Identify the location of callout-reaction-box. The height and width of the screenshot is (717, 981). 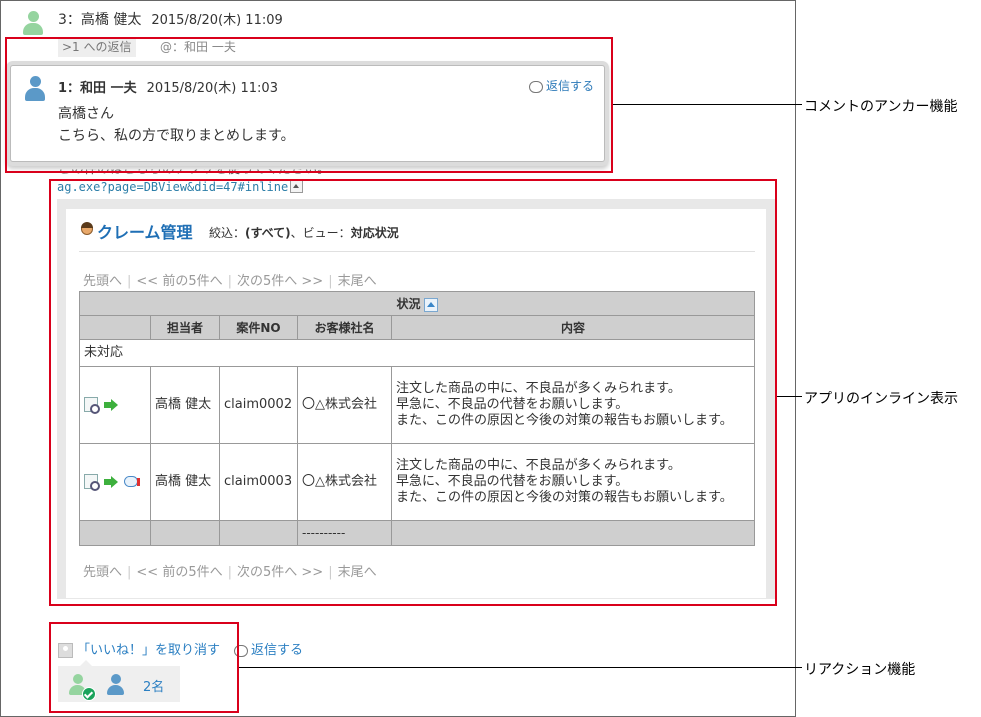
(144, 667).